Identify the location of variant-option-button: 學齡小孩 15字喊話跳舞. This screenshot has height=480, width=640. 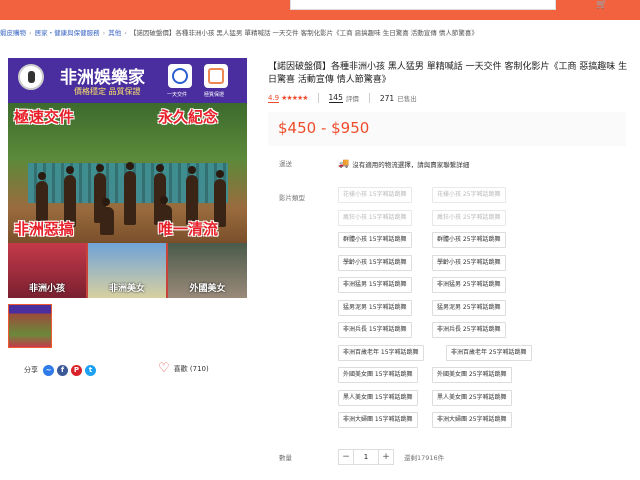
(375, 262).